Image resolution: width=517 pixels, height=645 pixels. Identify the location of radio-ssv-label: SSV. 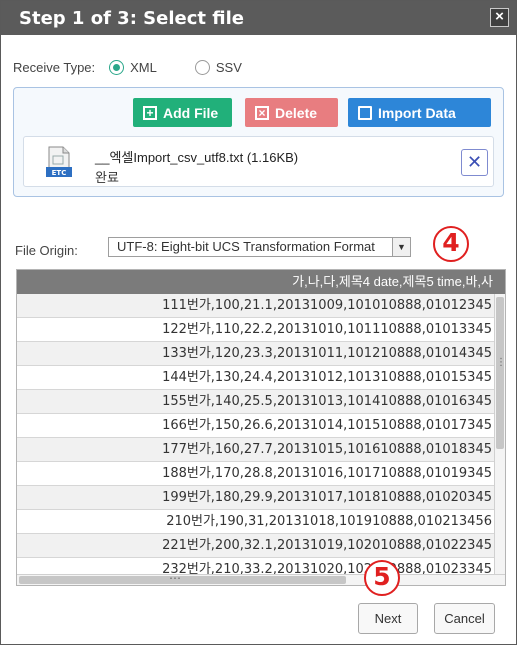
(228, 67).